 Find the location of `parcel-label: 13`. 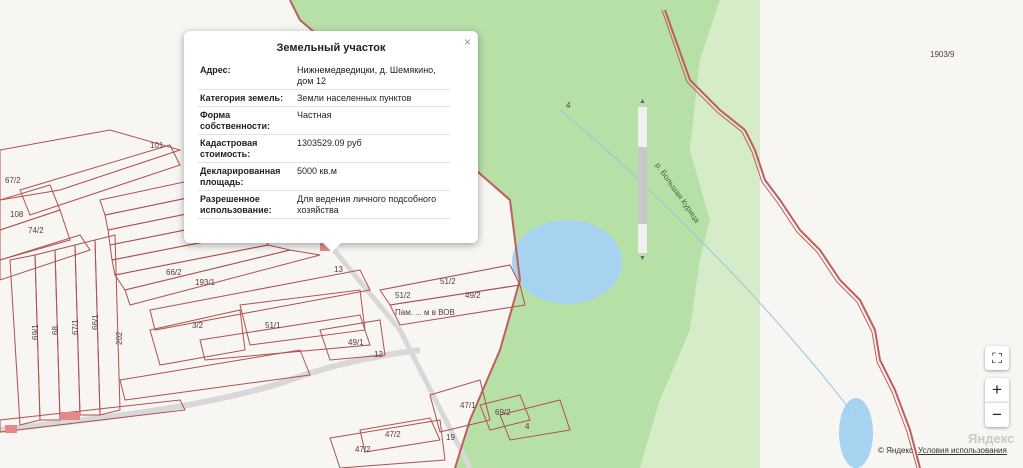

parcel-label: 13 is located at coordinates (338, 269).